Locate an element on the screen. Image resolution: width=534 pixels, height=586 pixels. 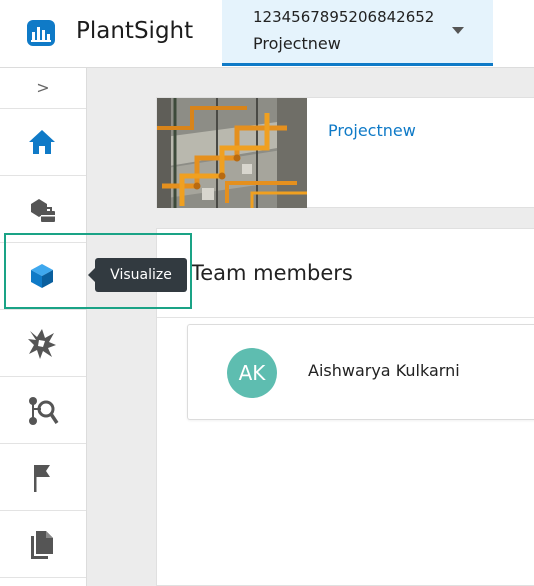
documents-icon is located at coordinates (42, 545).